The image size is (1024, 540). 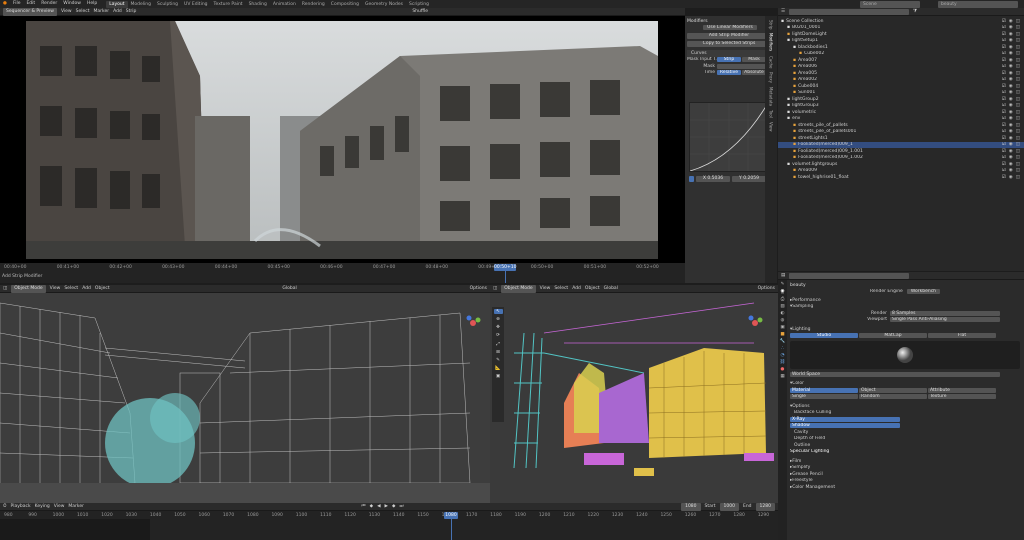 What do you see at coordinates (473, 323) in the screenshot?
I see `navigation-gizmo` at bounding box center [473, 323].